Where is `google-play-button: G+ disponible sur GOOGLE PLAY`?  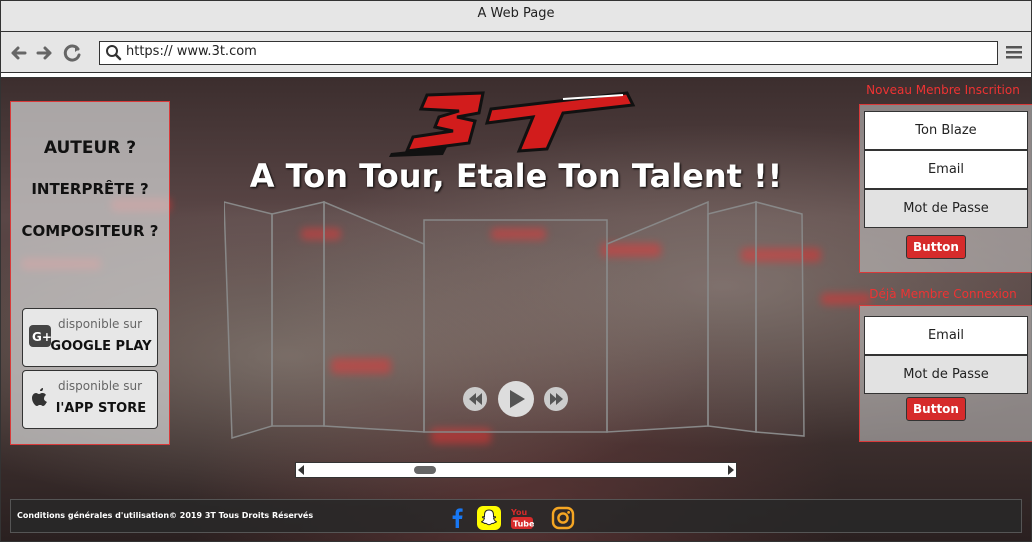
google-play-button: G+ disponible sur GOOGLE PLAY is located at coordinates (90, 337).